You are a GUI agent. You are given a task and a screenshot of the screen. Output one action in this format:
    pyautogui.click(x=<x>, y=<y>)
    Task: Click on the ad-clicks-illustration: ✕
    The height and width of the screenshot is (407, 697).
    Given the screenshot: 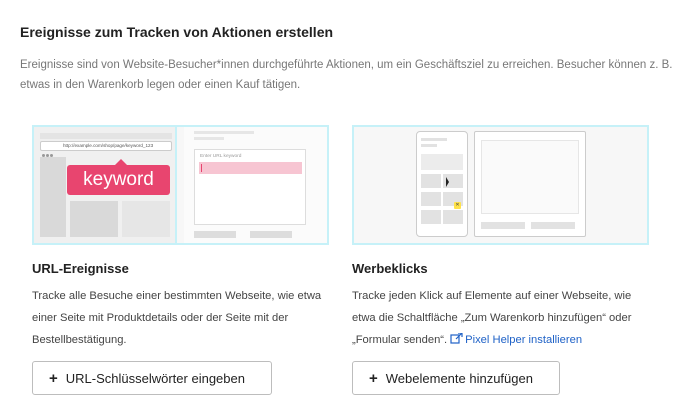 What is the action you would take?
    pyautogui.click(x=500, y=185)
    